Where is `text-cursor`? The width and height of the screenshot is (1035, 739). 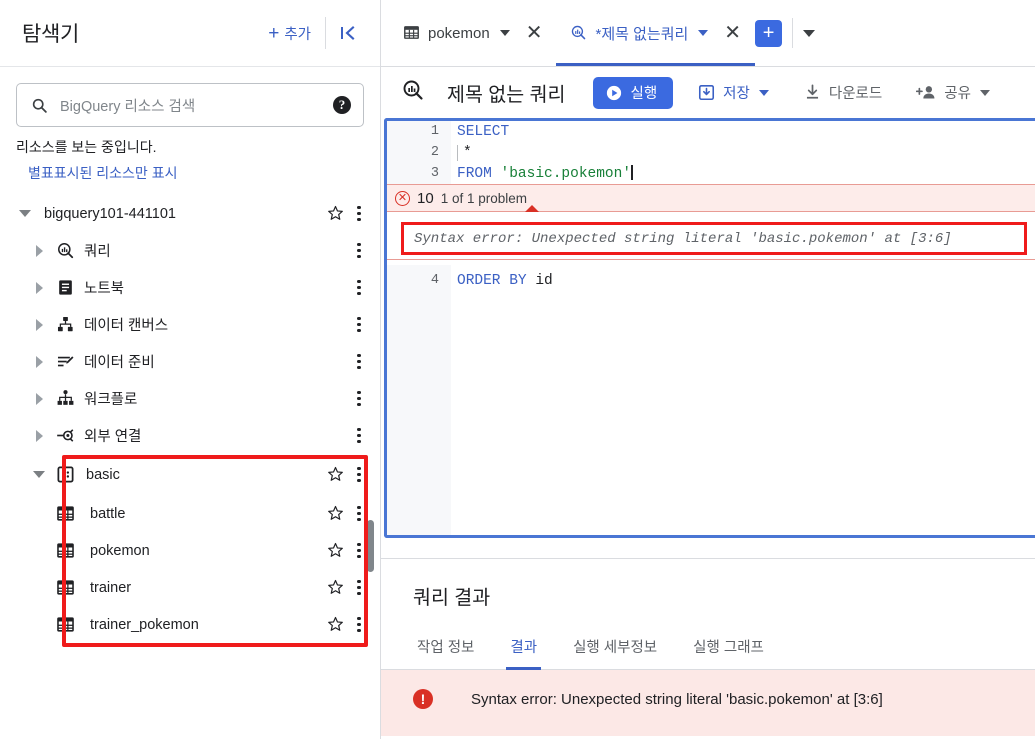
text-cursor is located at coordinates (632, 172).